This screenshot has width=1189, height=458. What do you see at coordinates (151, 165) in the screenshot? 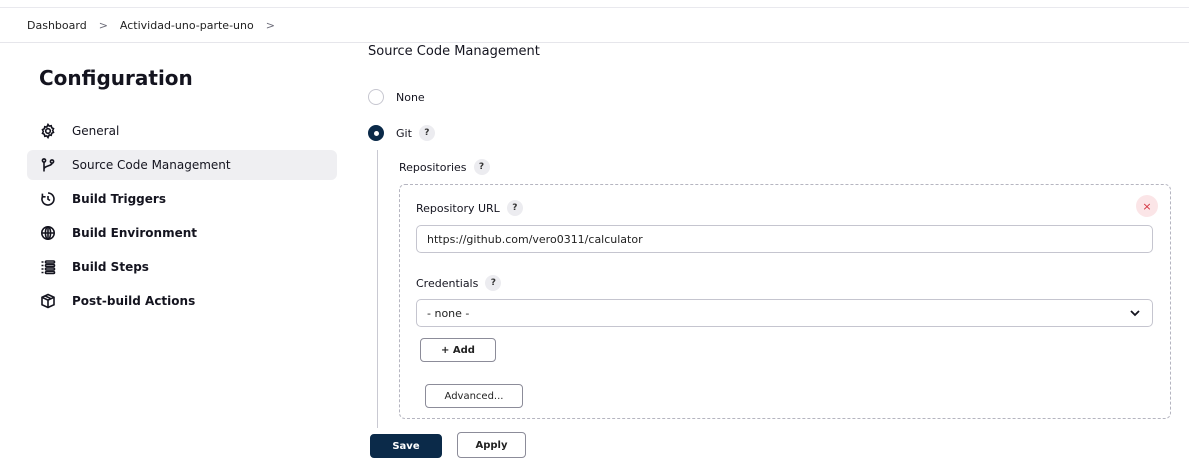
I see `sidebar-item-label: Source Code Management` at bounding box center [151, 165].